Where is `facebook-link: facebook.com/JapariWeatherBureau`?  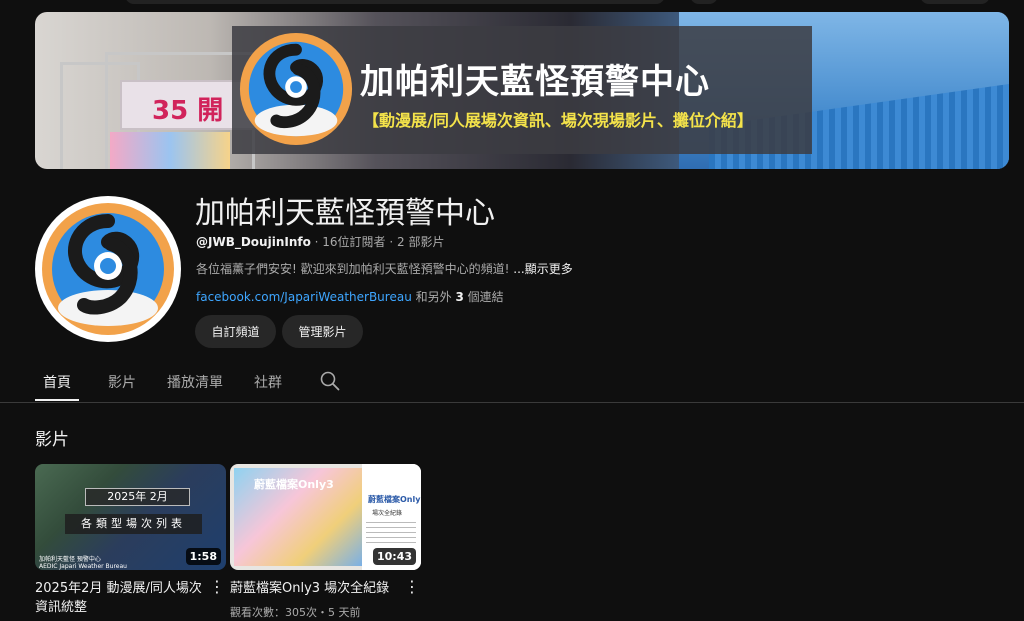 facebook-link: facebook.com/JapariWeatherBureau is located at coordinates (304, 297).